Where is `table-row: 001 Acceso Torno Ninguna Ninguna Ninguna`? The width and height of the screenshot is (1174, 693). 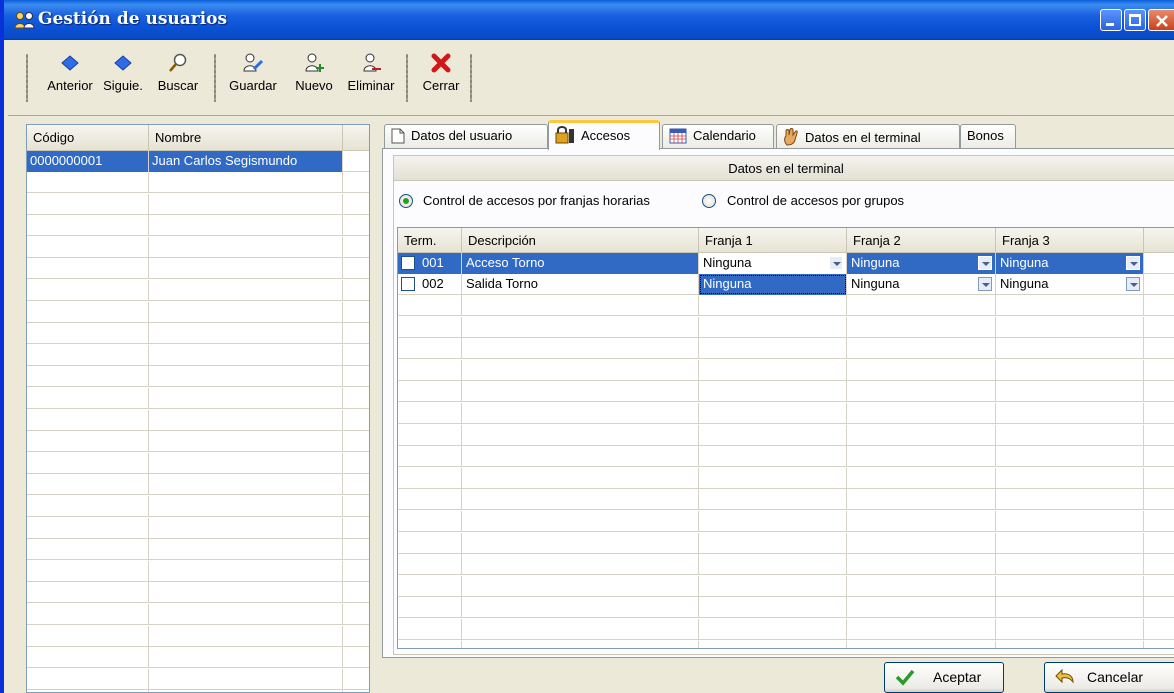
table-row: 001 Acceso Torno Ninguna Ninguna Ninguna is located at coordinates (786, 263).